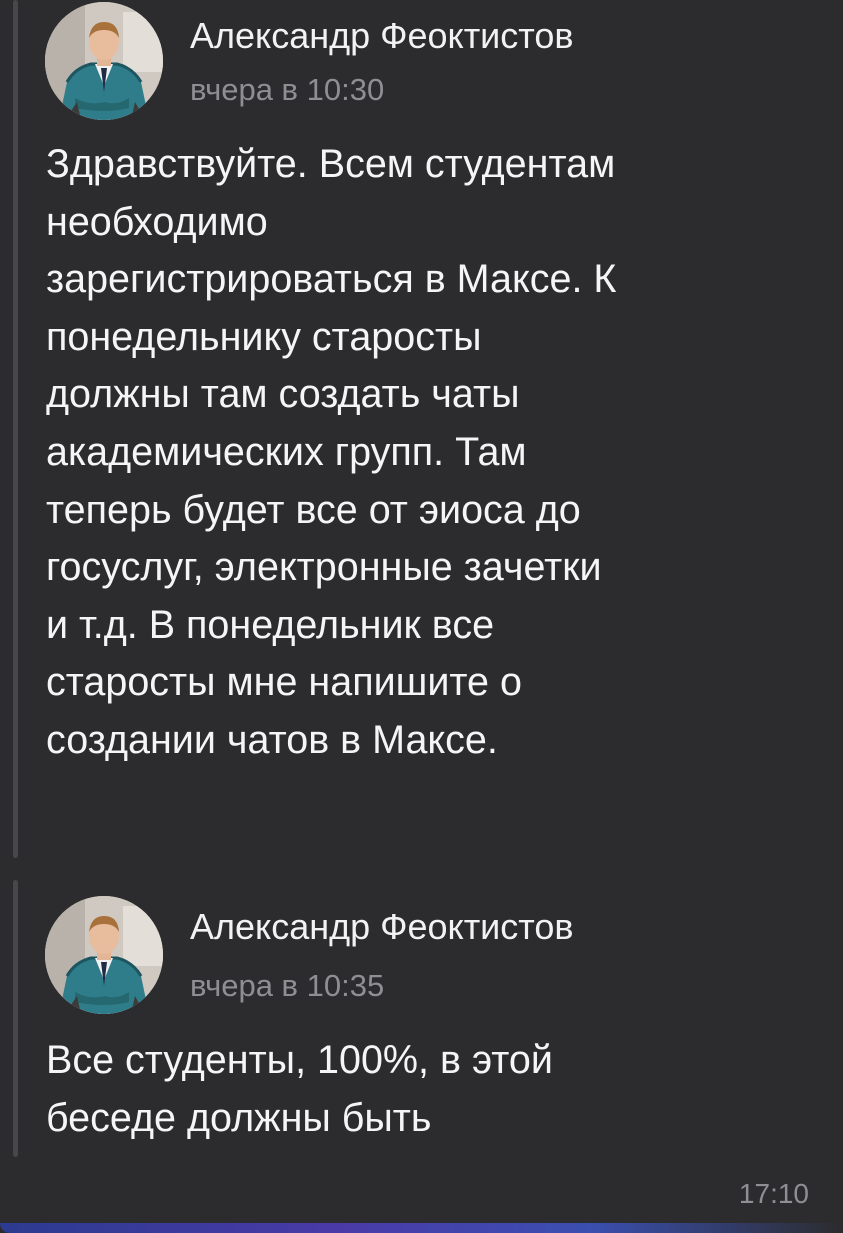 Image resolution: width=843 pixels, height=1233 pixels. What do you see at coordinates (287, 89) in the screenshot?
I see `post-time: вчера в 10:30` at bounding box center [287, 89].